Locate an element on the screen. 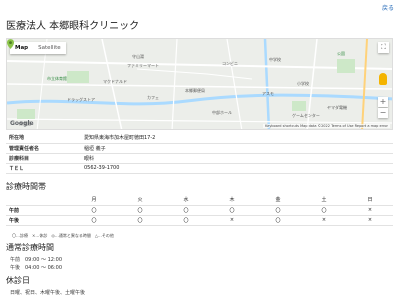 The image size is (400, 300). table-row: 管理責任者名 稲垣 義子 is located at coordinates (199, 148).